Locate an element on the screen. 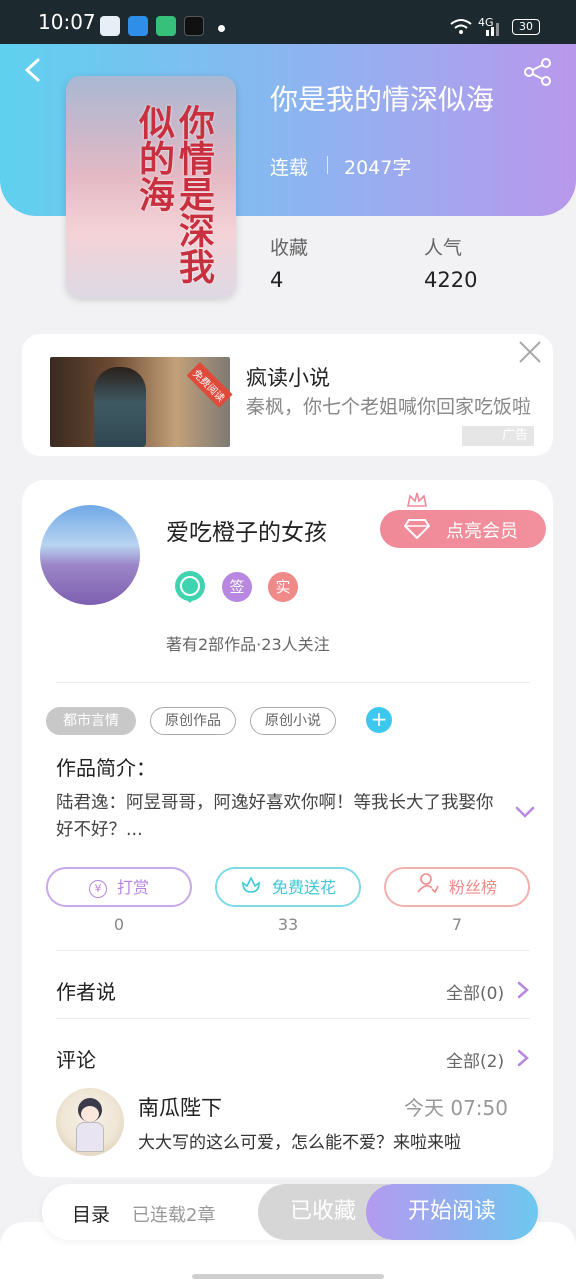  comment-time: 今天 07:50 is located at coordinates (456, 1108).